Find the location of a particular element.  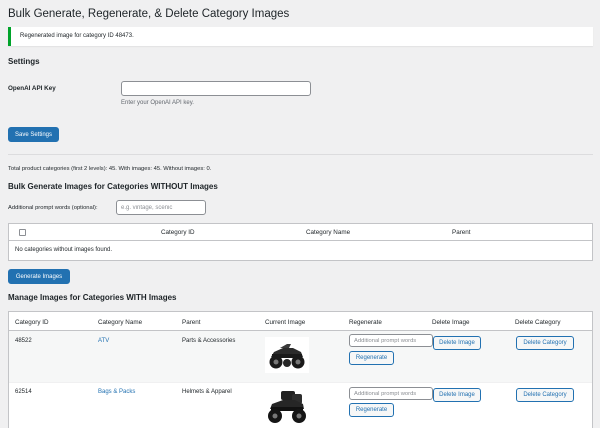

column-header-current-image: Current Image is located at coordinates (285, 322).